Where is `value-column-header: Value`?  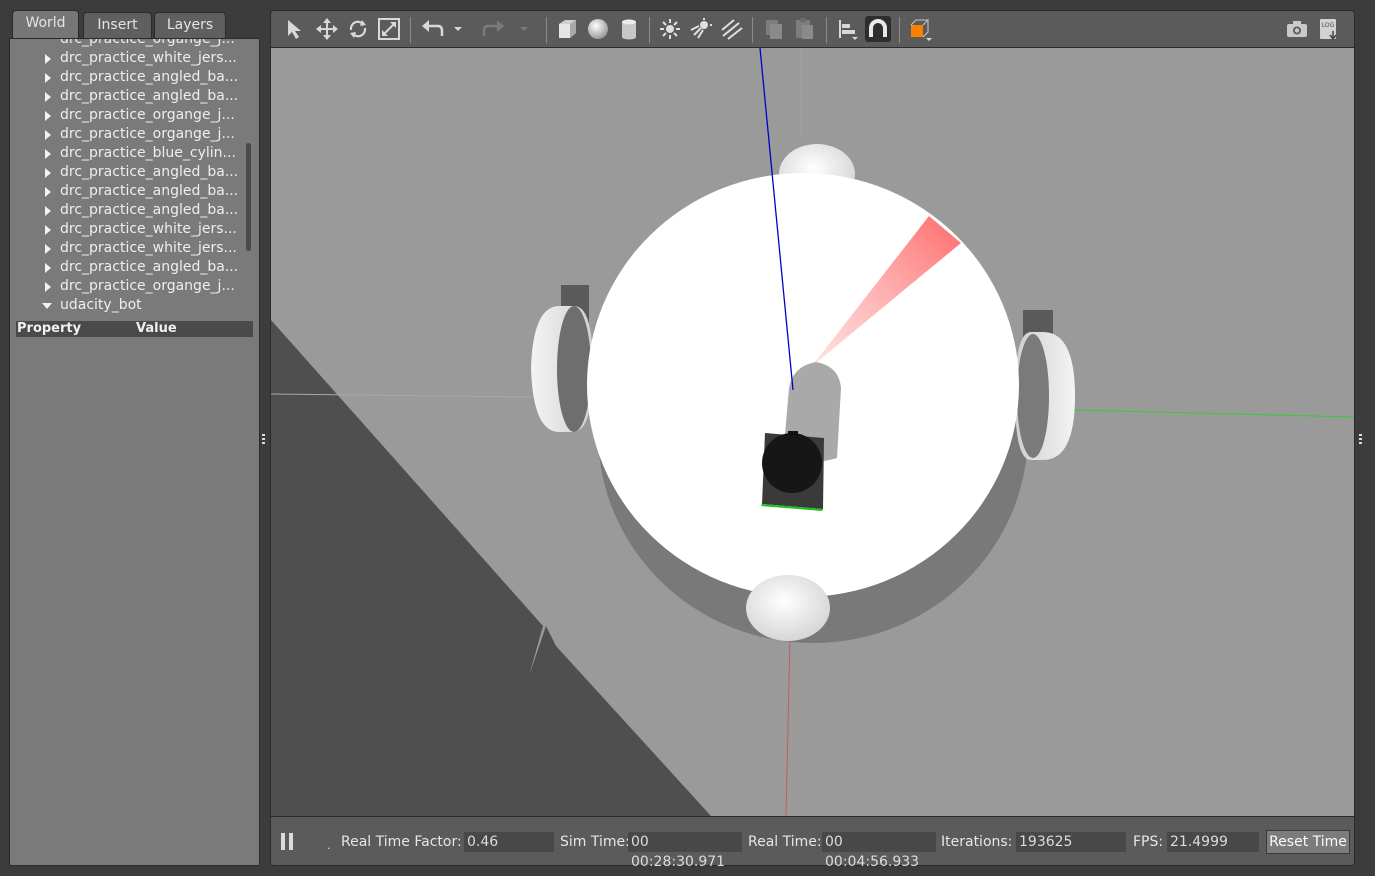
value-column-header: Value is located at coordinates (156, 328).